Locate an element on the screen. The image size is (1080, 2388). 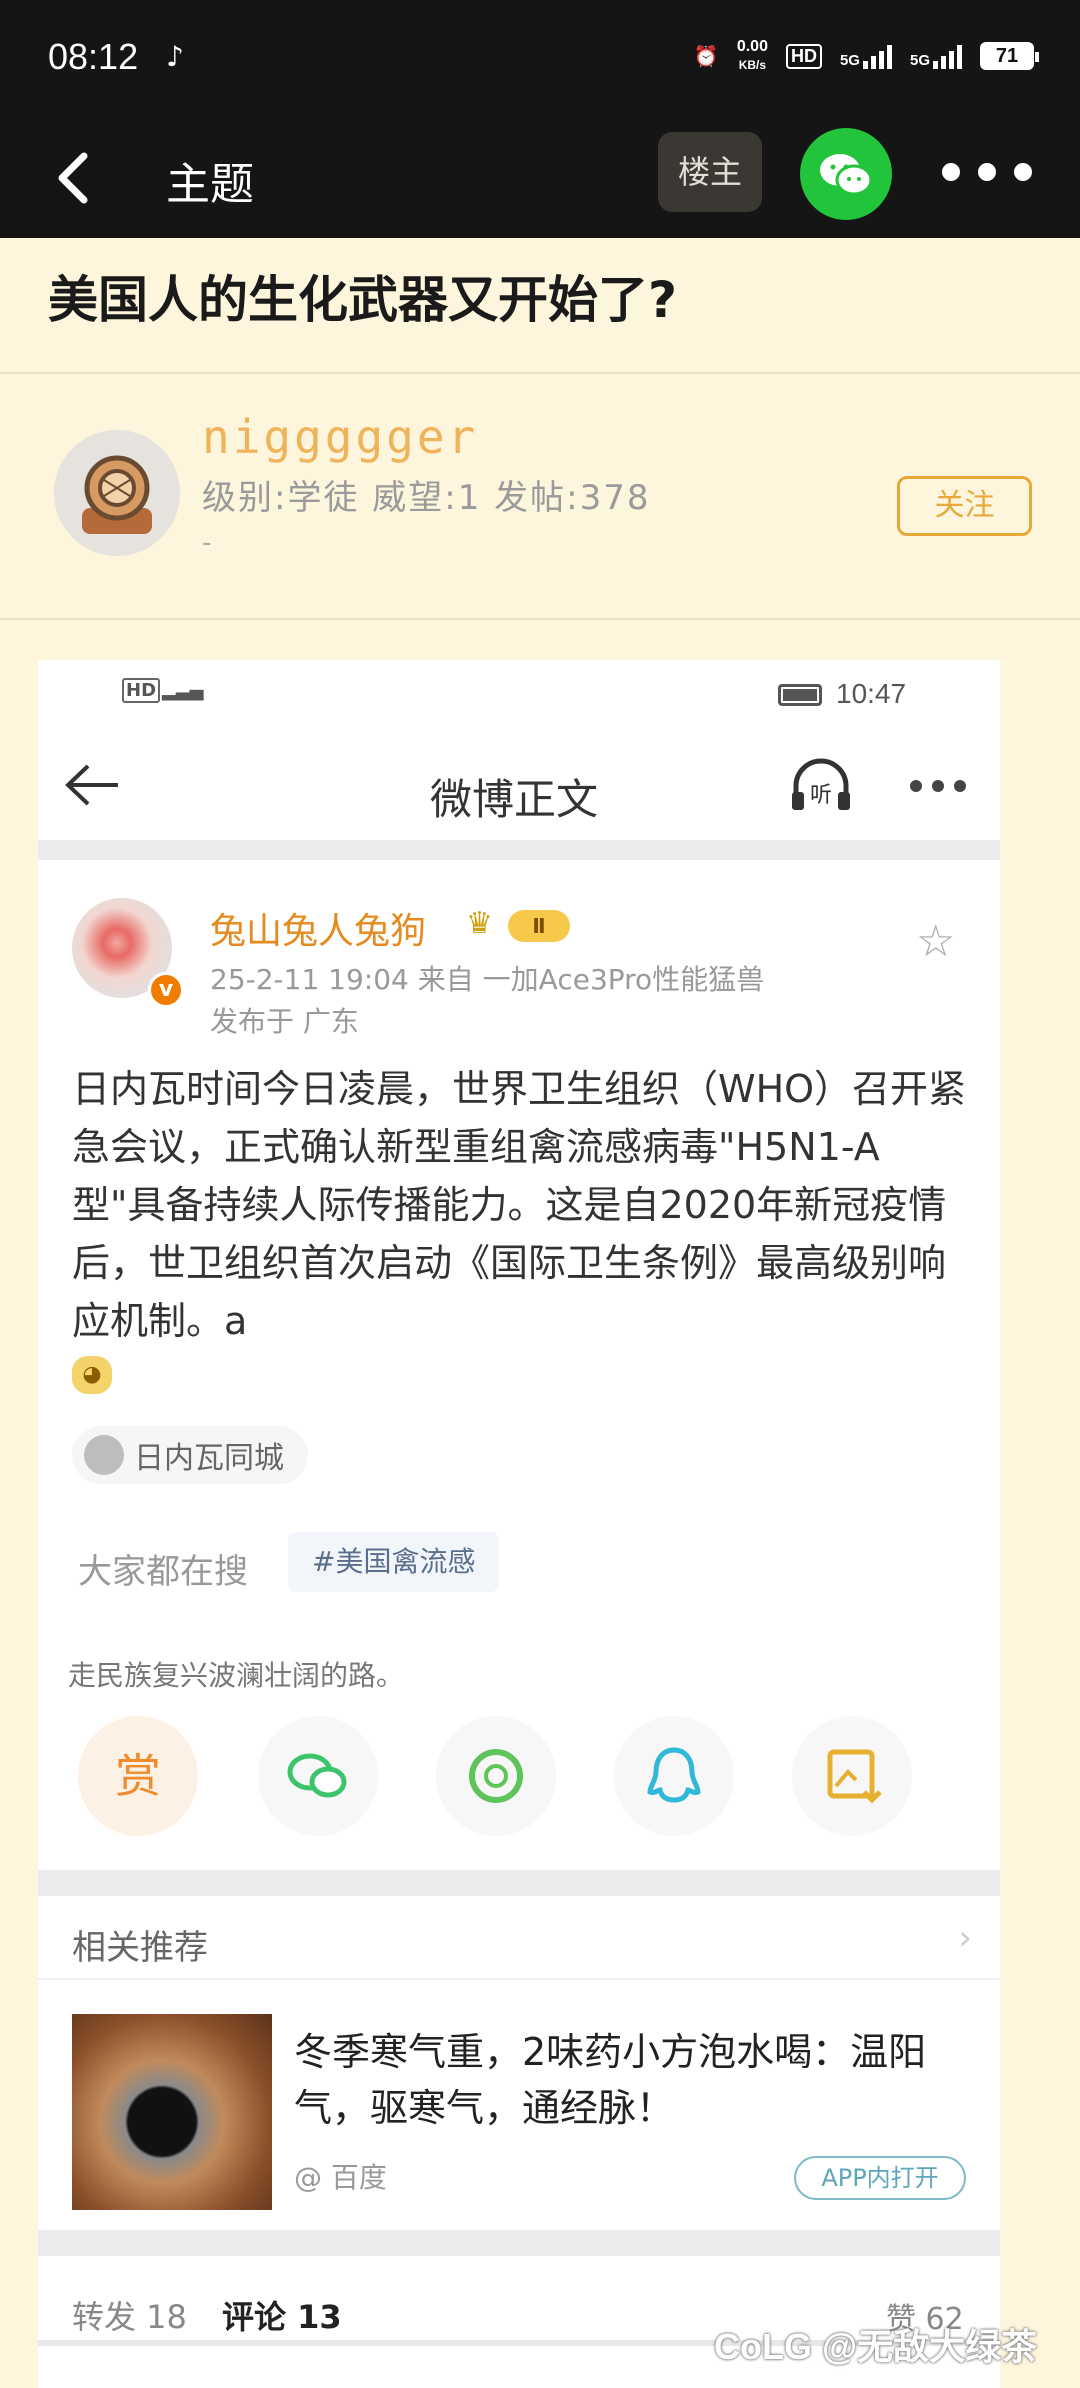
signal-icon: ▂▃▄ is located at coordinates (183, 690).